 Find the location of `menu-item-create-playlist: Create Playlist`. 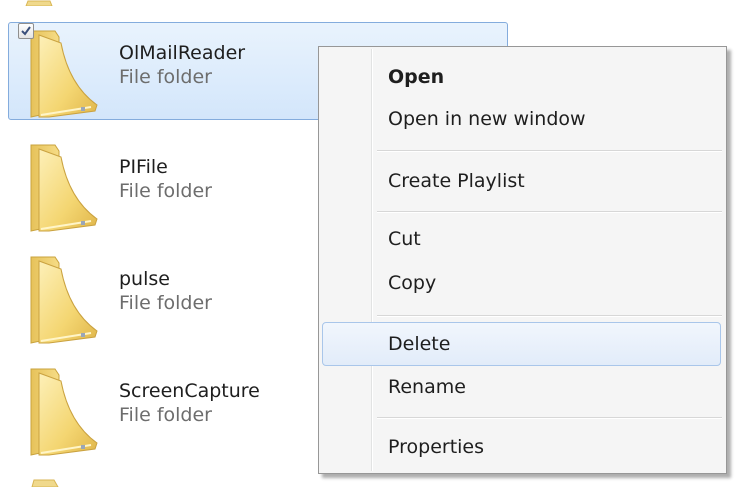

menu-item-create-playlist: Create Playlist is located at coordinates (521, 181).